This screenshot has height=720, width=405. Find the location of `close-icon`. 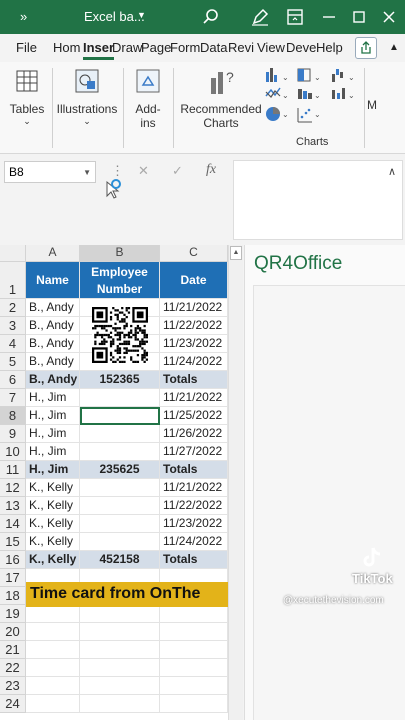

close-icon is located at coordinates (389, 17).